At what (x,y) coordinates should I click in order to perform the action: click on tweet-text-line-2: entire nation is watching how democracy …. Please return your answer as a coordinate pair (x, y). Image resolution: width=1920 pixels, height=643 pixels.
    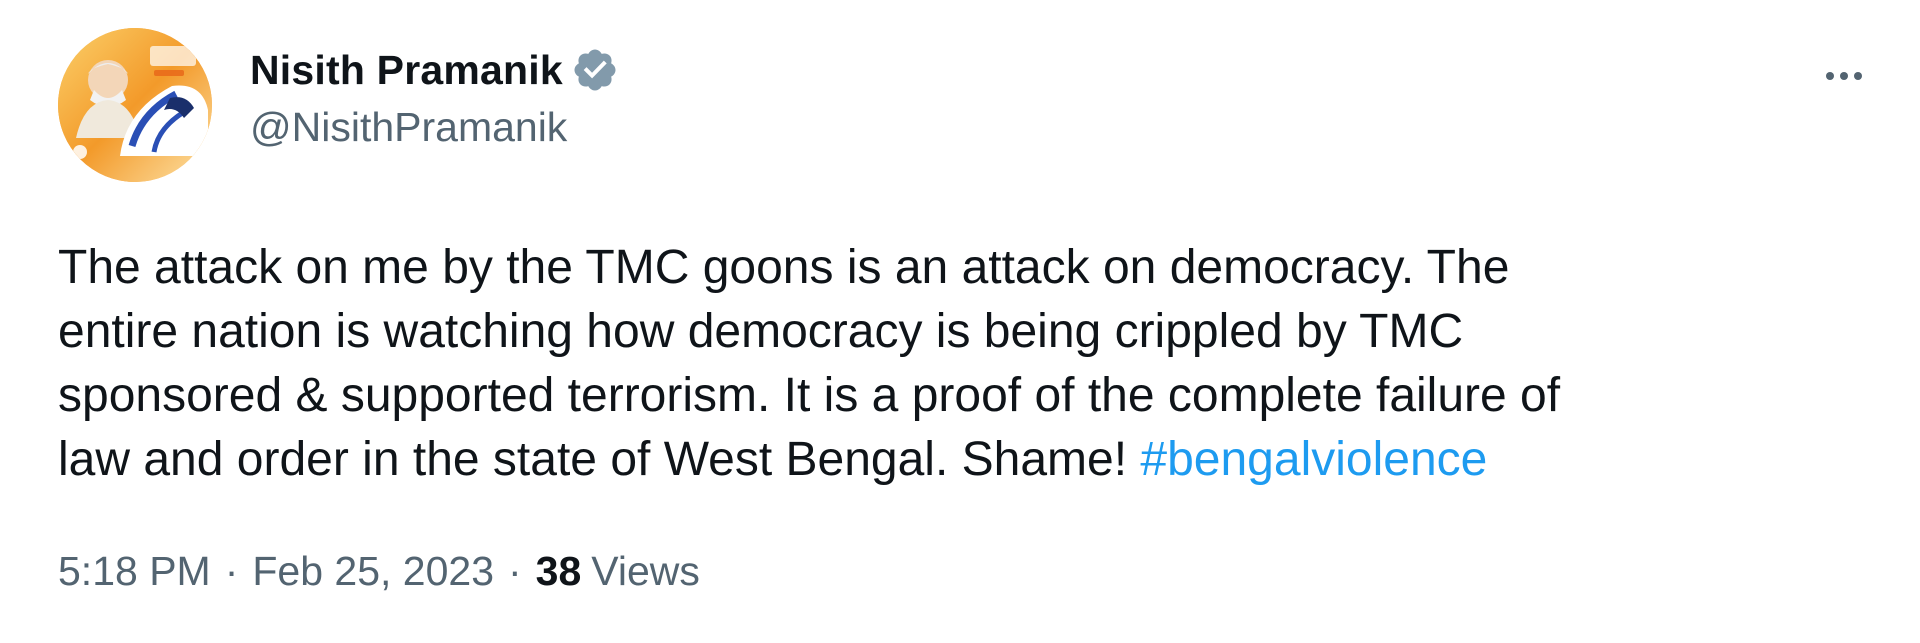
    Looking at the image, I should click on (761, 331).